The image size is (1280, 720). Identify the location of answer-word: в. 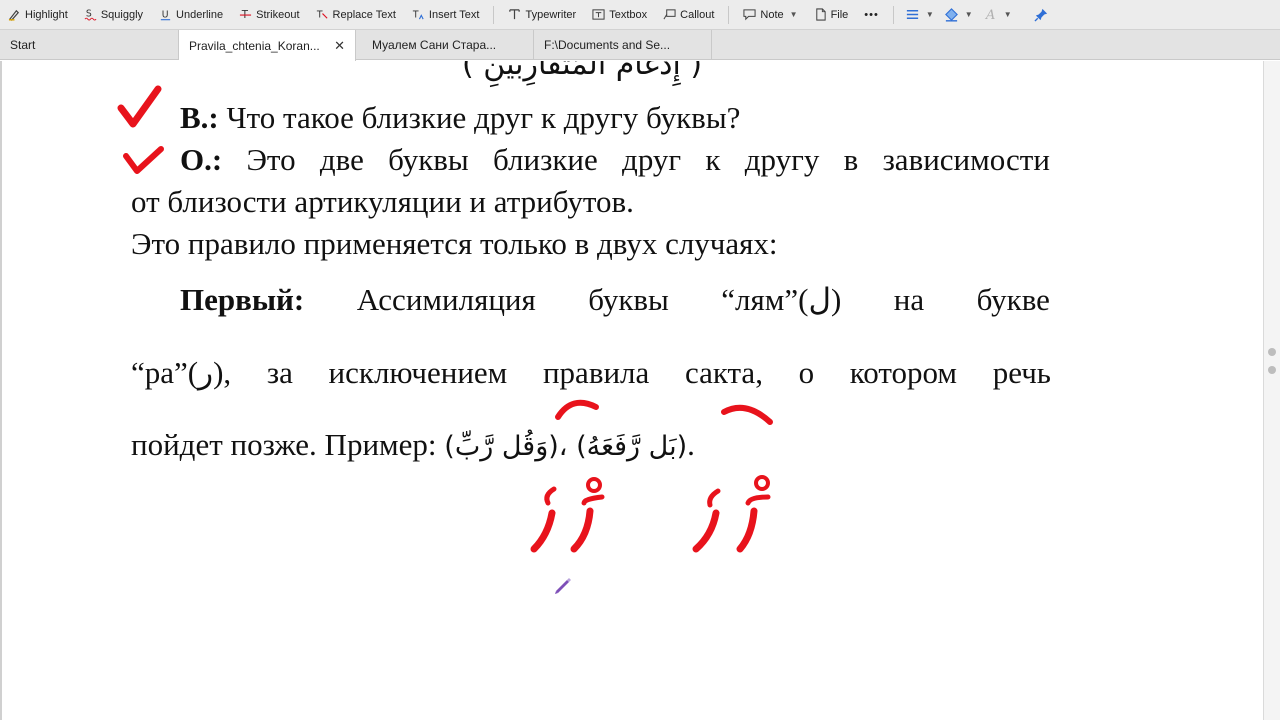
(851, 159).